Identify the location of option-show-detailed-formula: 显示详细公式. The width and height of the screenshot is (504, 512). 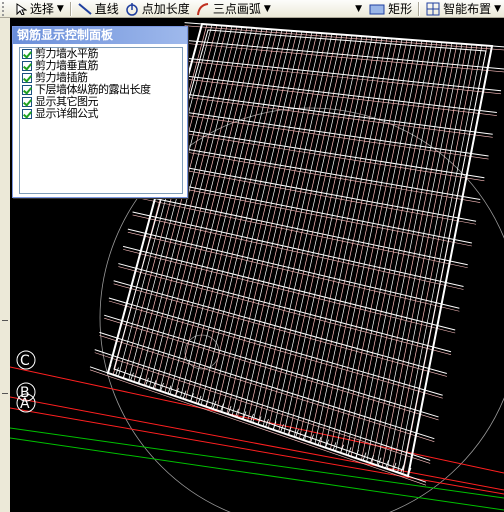
(101, 114).